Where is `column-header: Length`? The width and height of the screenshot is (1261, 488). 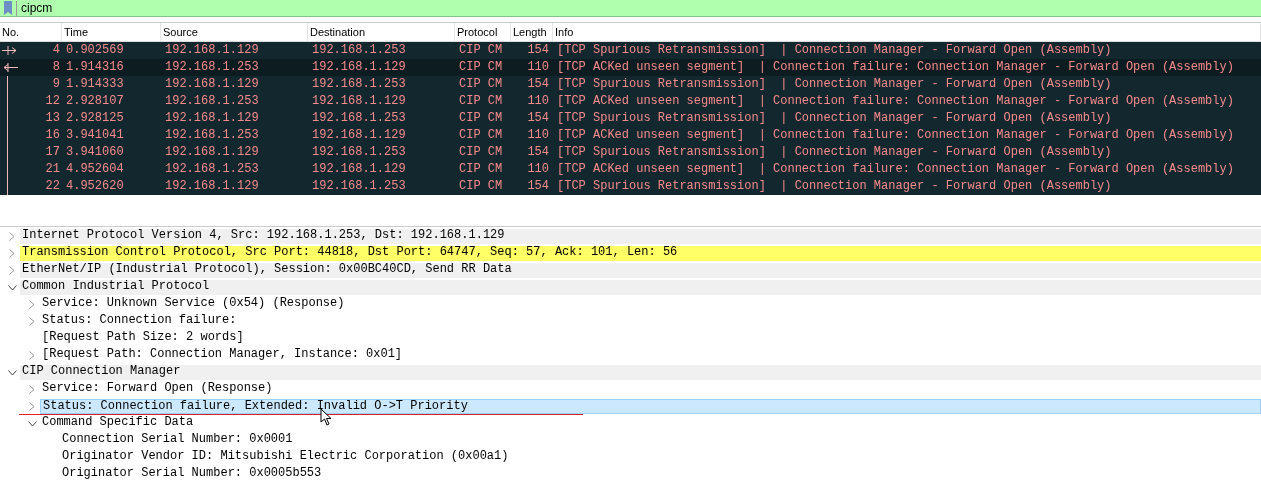
column-header: Length is located at coordinates (532, 32).